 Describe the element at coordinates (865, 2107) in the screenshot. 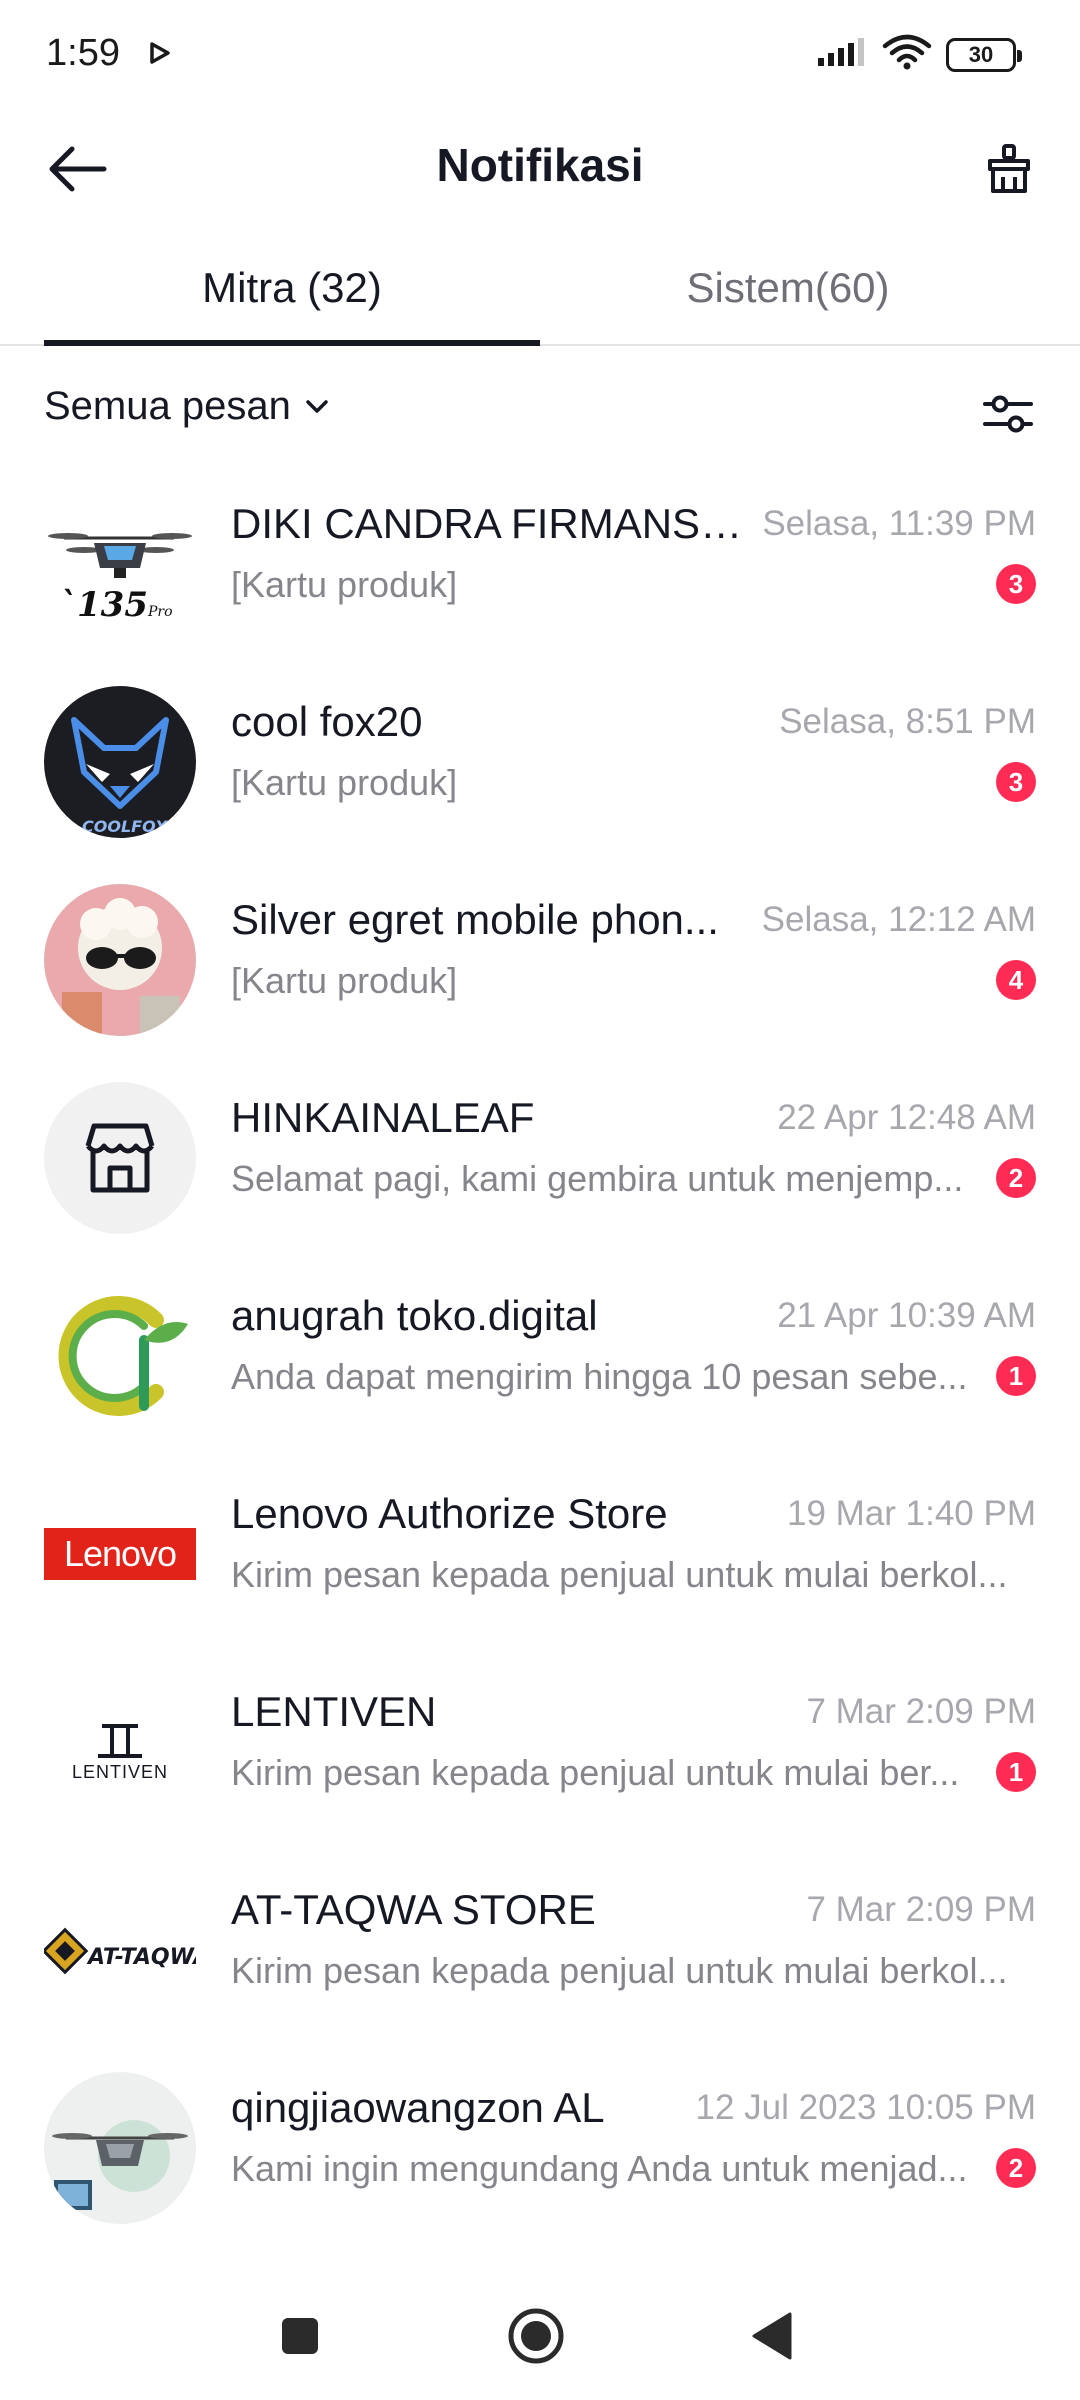

I see `conversation-time: 12 Jul 2023 10:05 PM` at that location.